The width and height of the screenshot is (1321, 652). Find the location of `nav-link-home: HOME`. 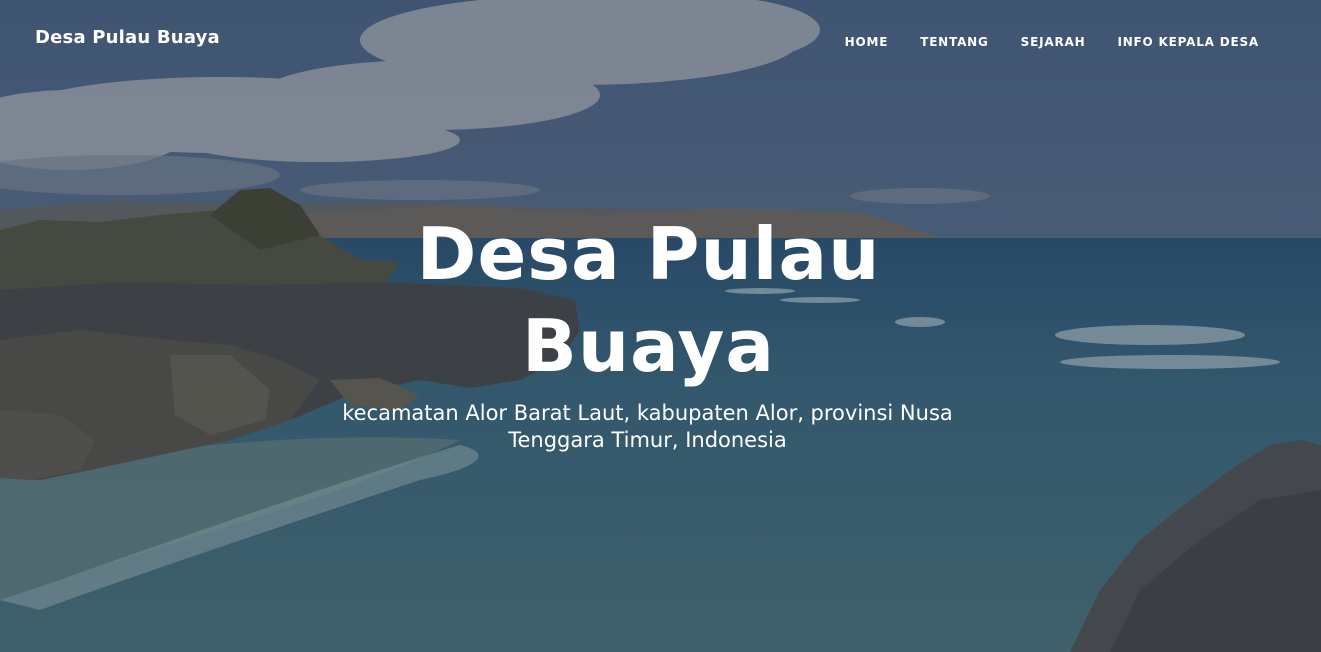

nav-link-home: HOME is located at coordinates (867, 42).